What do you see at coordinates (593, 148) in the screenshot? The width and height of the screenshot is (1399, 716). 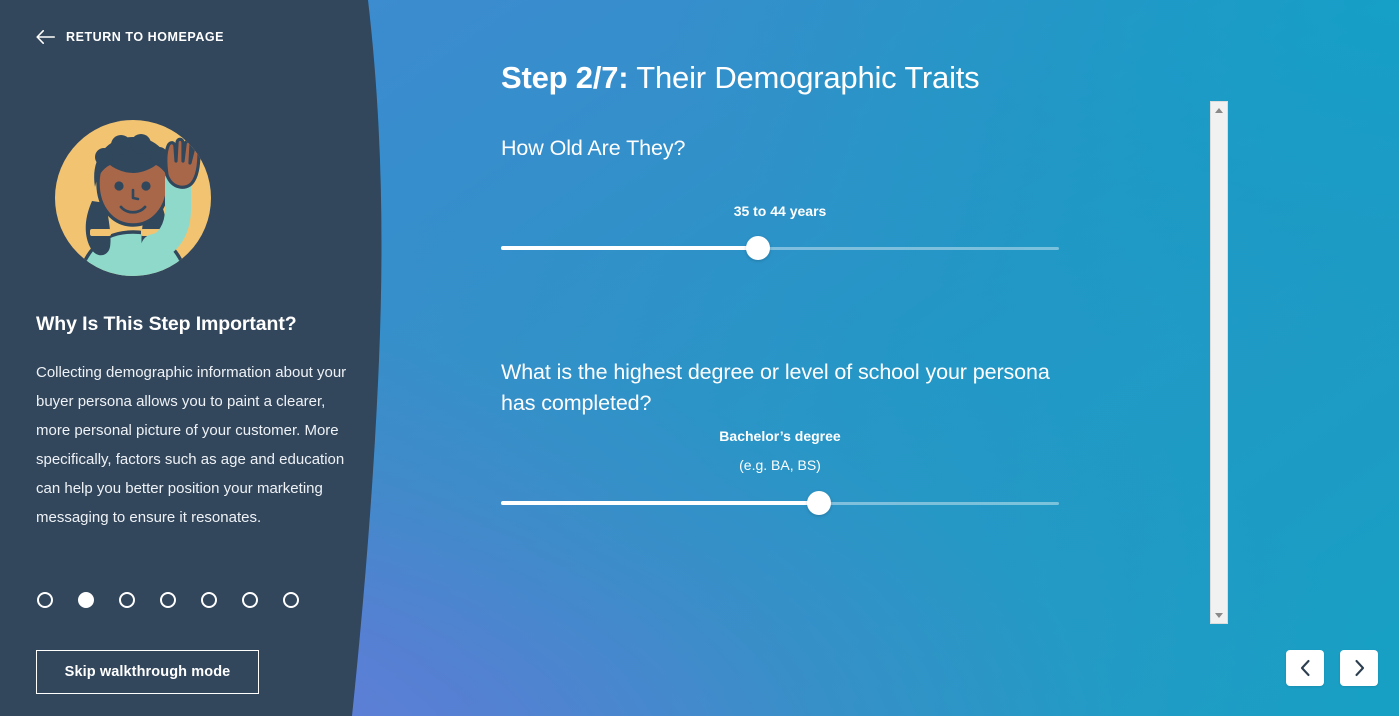 I see `question-label: How Old Are They?` at bounding box center [593, 148].